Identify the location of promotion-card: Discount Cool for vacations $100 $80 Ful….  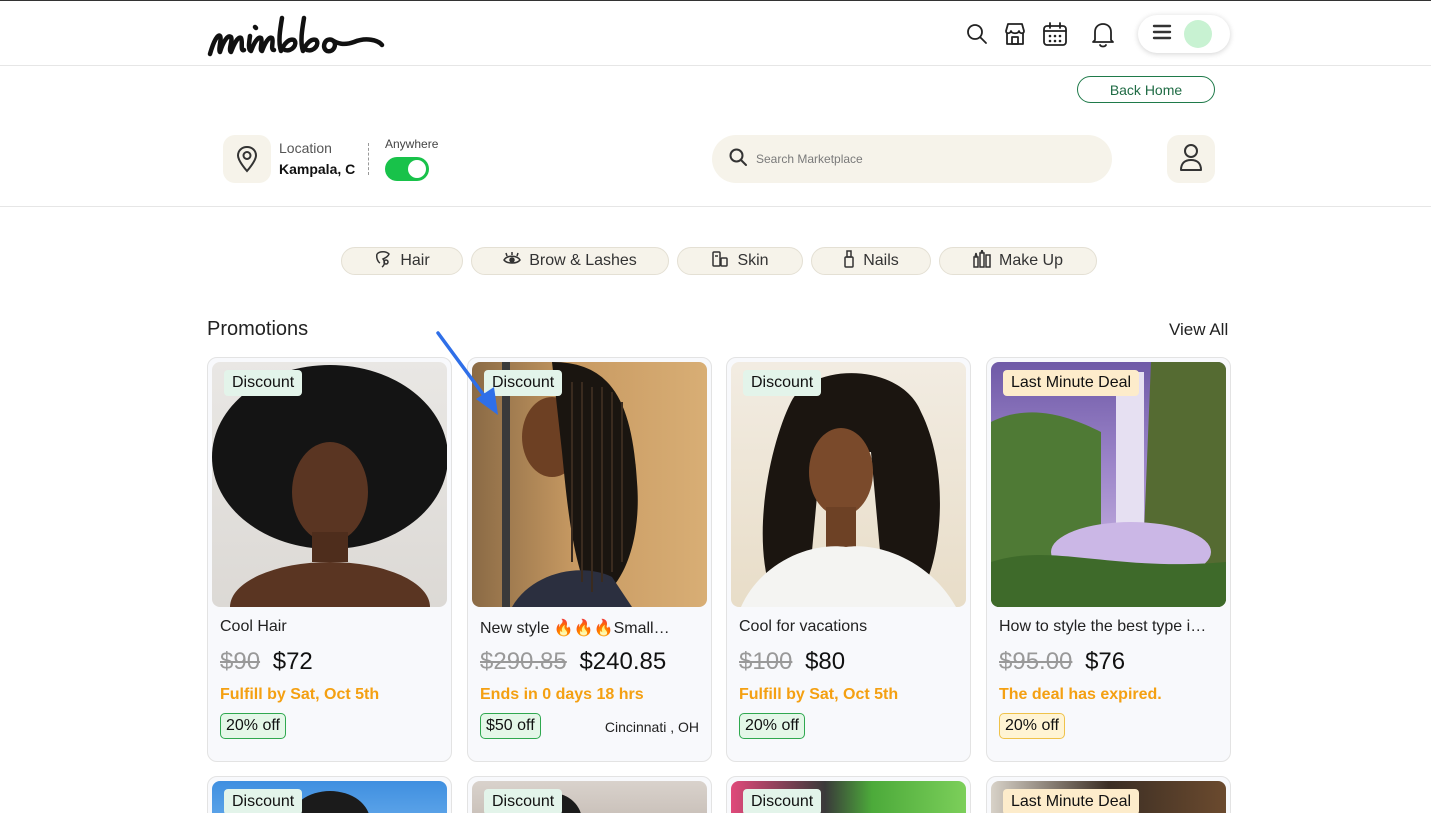
(848, 559).